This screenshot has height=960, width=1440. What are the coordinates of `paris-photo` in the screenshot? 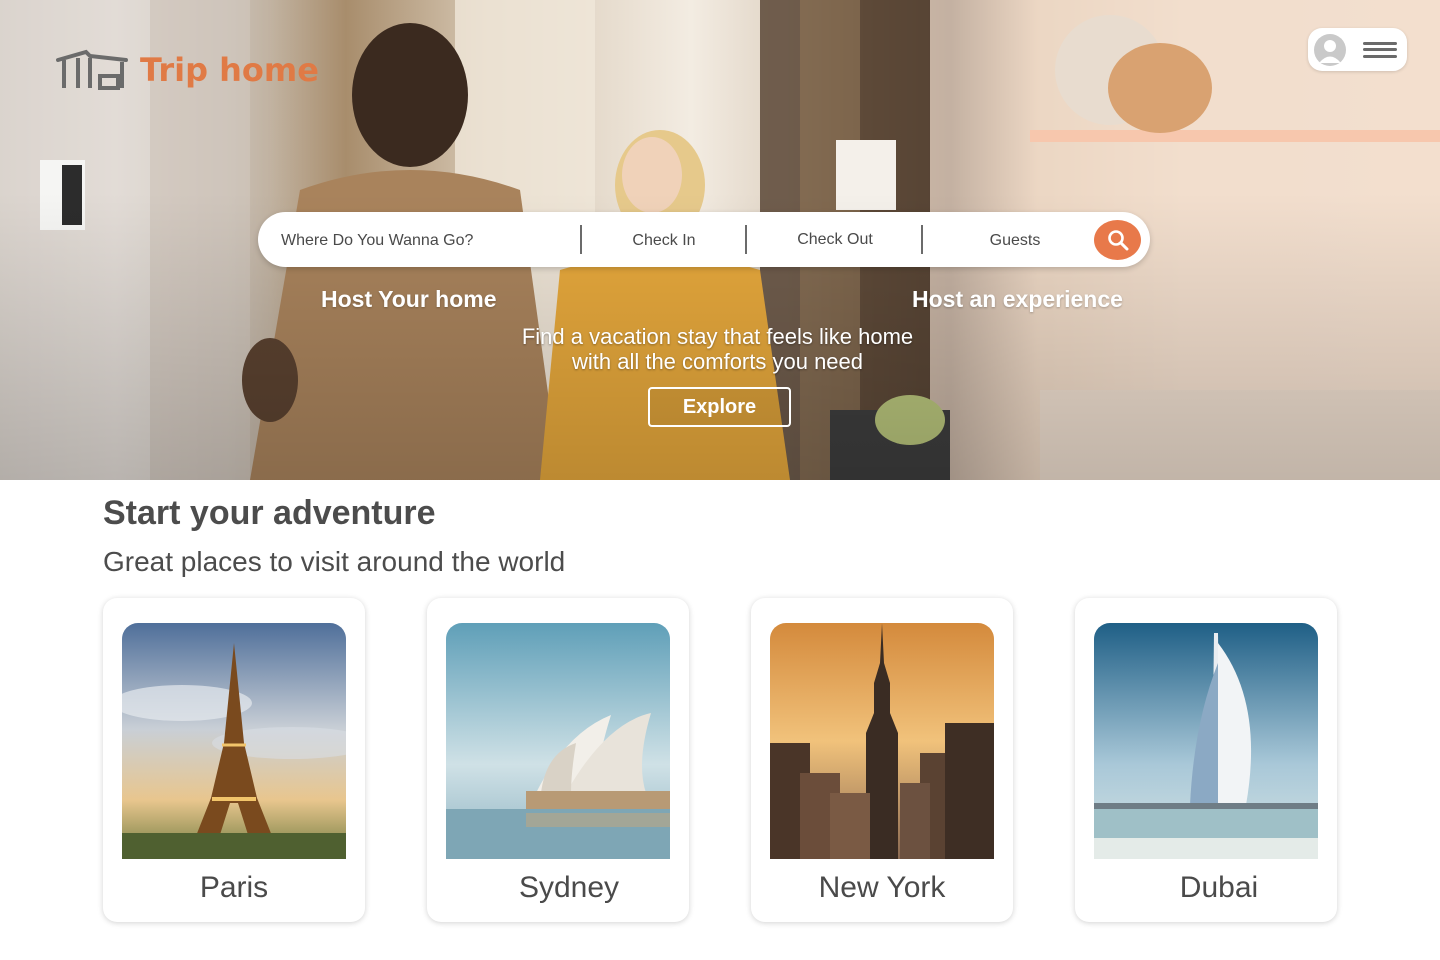 It's located at (234, 741).